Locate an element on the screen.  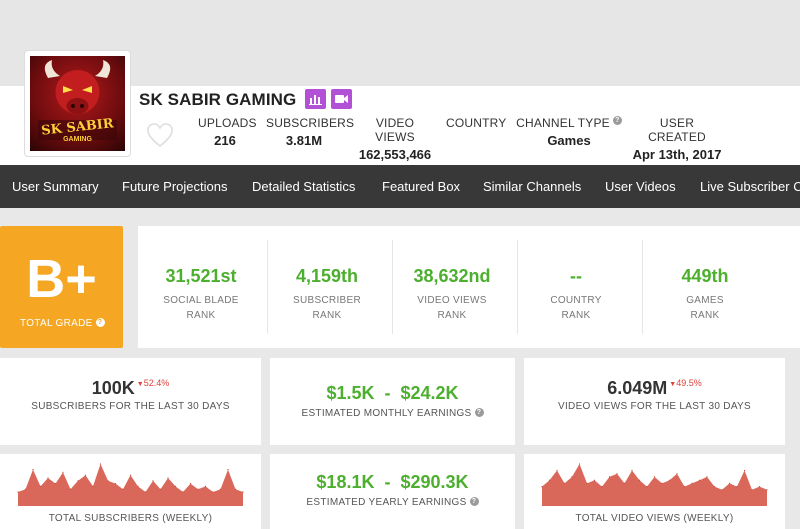
video-views-stat: VIDEO VIEWS 162,553,466 is located at coordinates (395, 139).